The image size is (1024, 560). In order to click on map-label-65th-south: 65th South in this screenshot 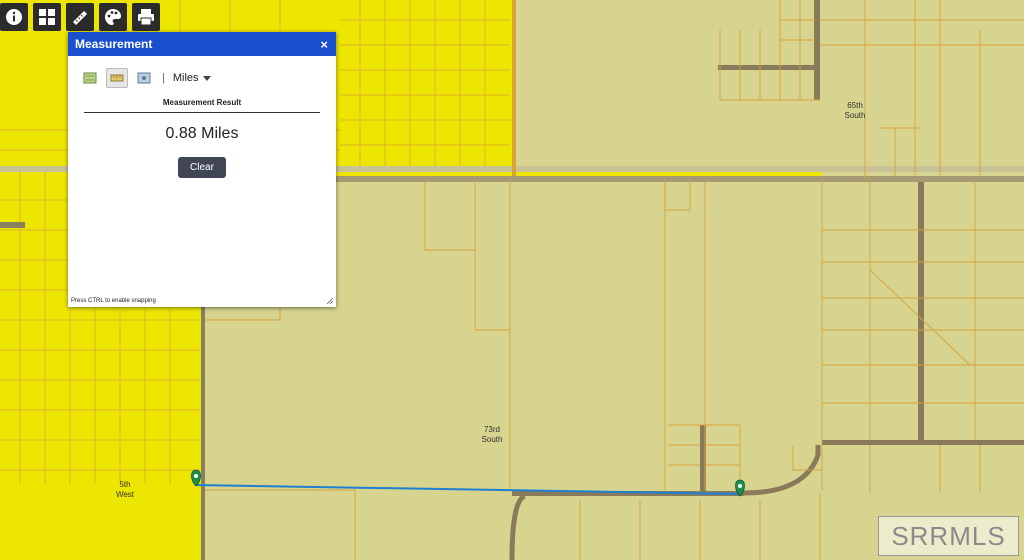, I will do `click(855, 110)`.